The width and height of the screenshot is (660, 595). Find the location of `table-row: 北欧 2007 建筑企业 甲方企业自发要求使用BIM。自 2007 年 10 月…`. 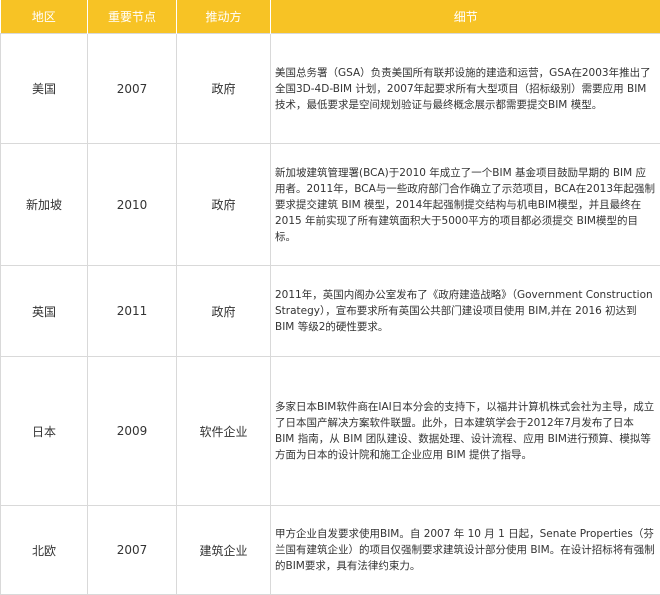

table-row: 北欧 2007 建筑企业 甲方企业自发要求使用BIM。自 2007 年 10 月… is located at coordinates (330, 550).